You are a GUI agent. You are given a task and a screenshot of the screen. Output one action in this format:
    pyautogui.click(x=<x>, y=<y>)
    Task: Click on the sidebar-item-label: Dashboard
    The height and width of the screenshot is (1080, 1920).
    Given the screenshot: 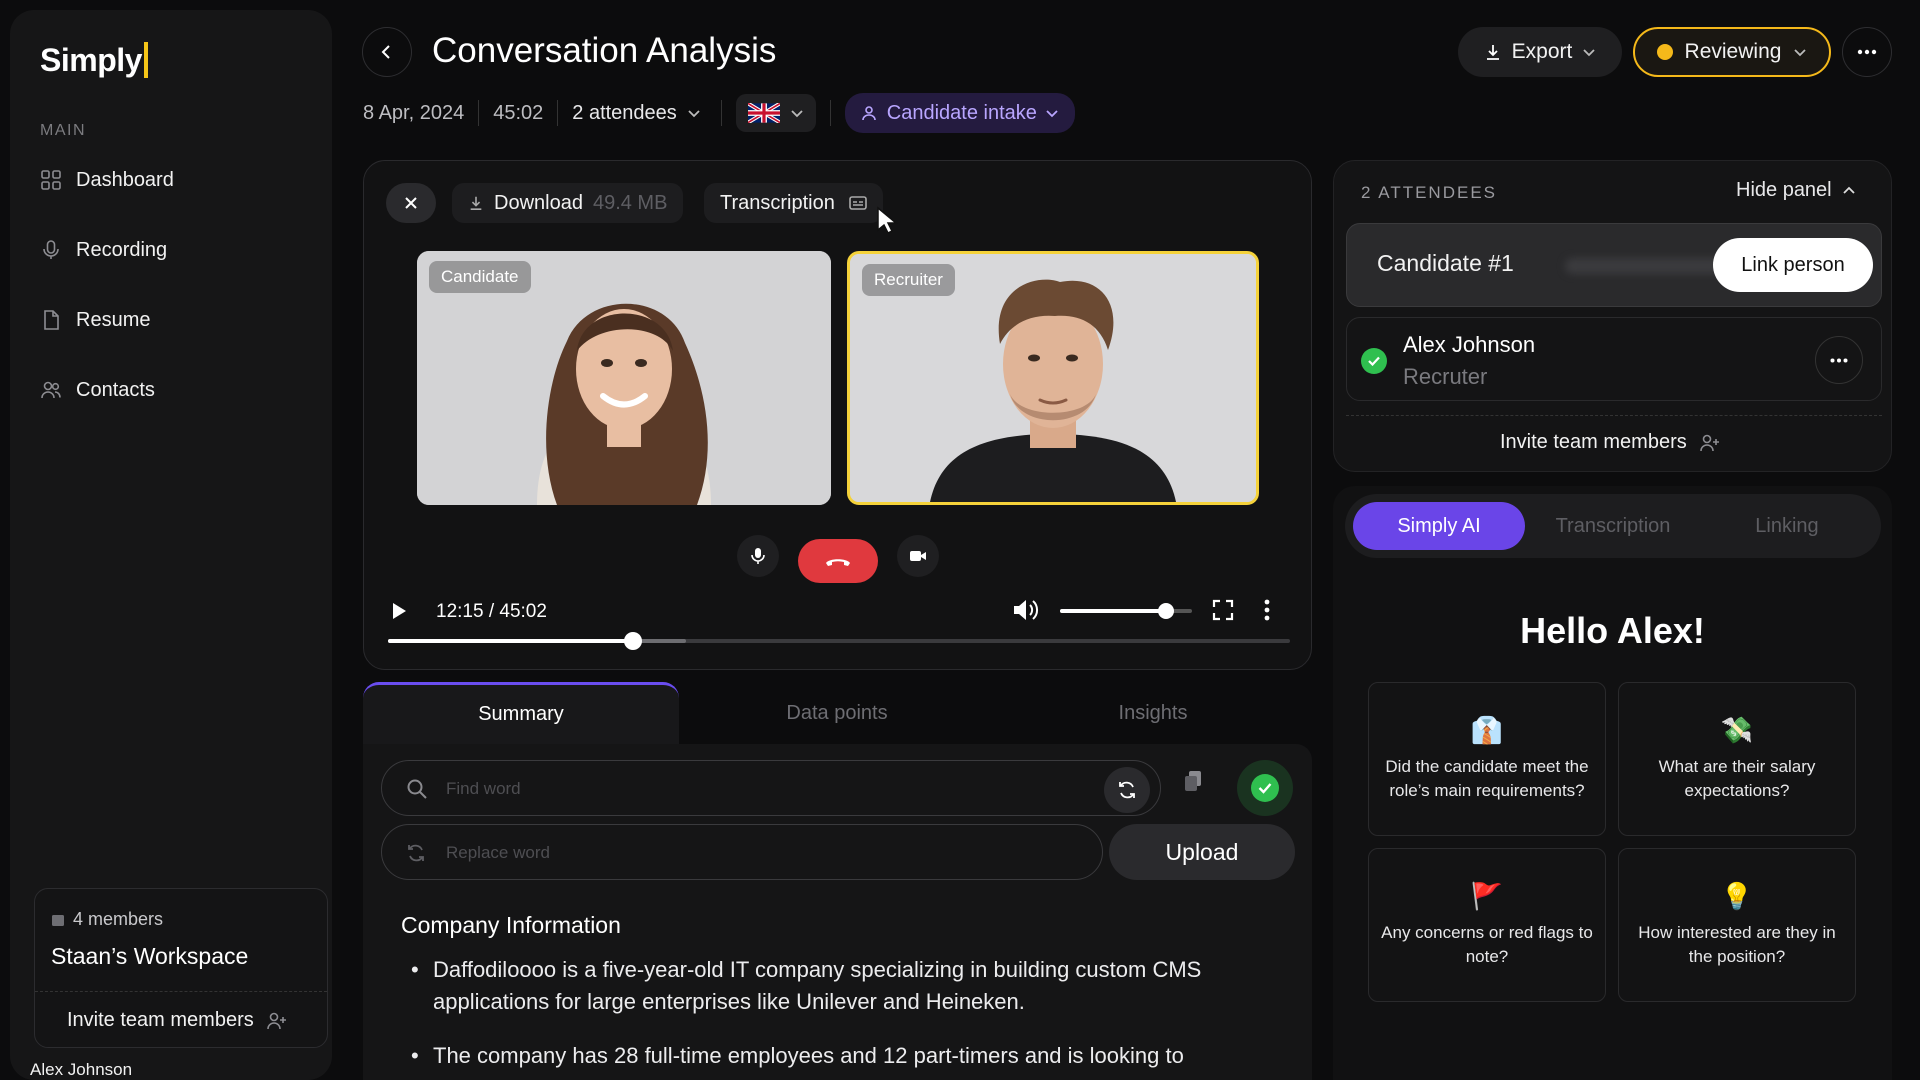 What is the action you would take?
    pyautogui.click(x=125, y=179)
    